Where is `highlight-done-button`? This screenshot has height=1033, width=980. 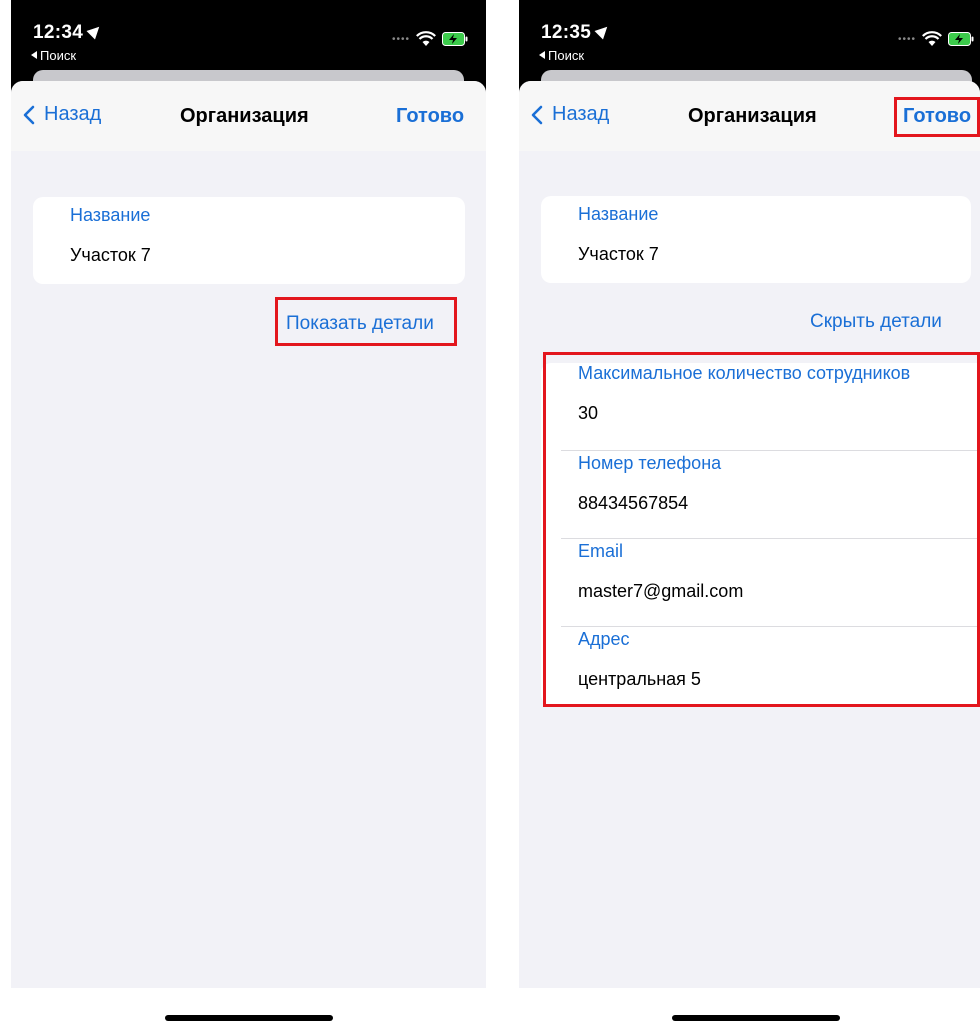 highlight-done-button is located at coordinates (937, 117).